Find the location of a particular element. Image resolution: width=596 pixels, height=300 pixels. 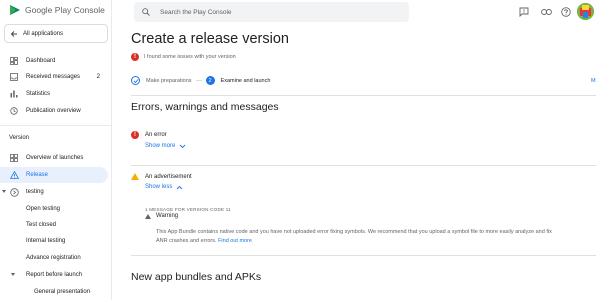

sidebar-item-test-closed: Test closed is located at coordinates (54, 225).